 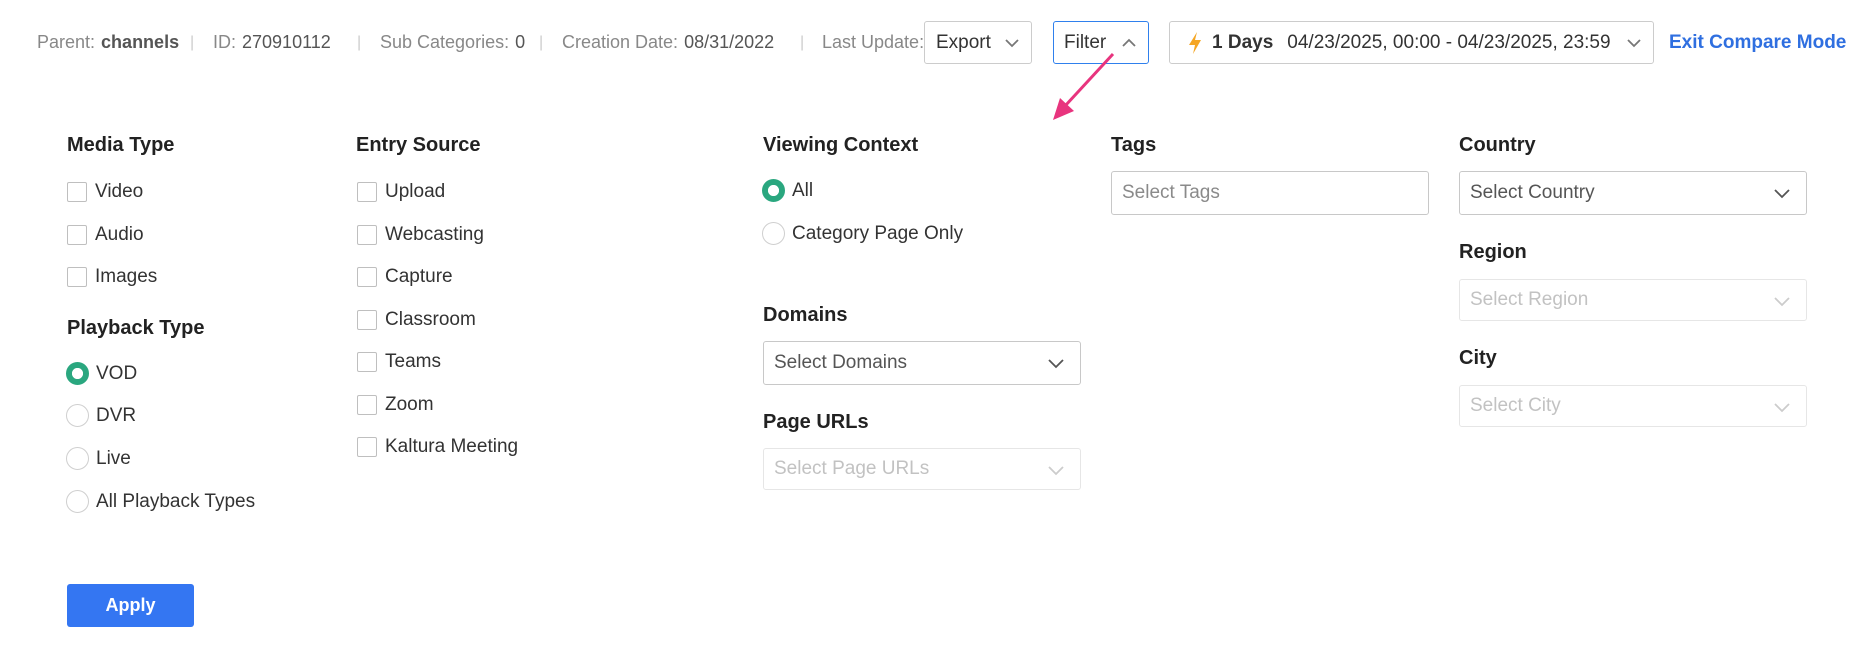 I want to click on entry-source-capture-checkbox: Capture, so click(x=405, y=277).